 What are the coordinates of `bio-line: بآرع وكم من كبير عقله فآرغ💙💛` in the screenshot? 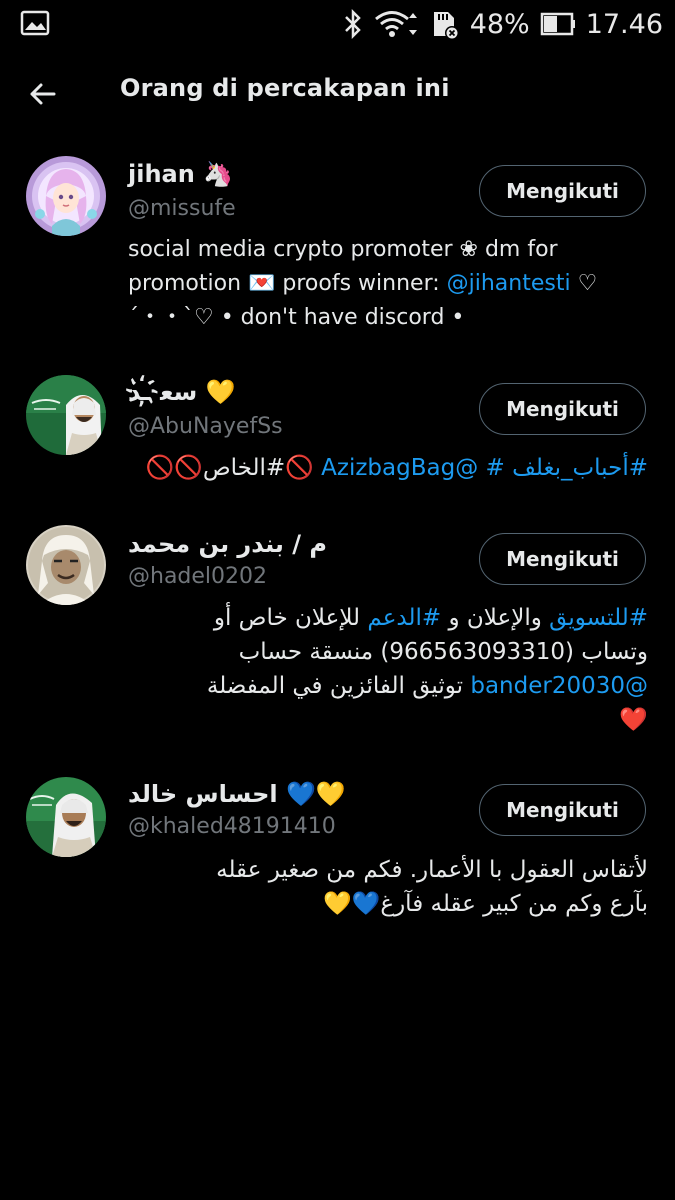 It's located at (485, 904).